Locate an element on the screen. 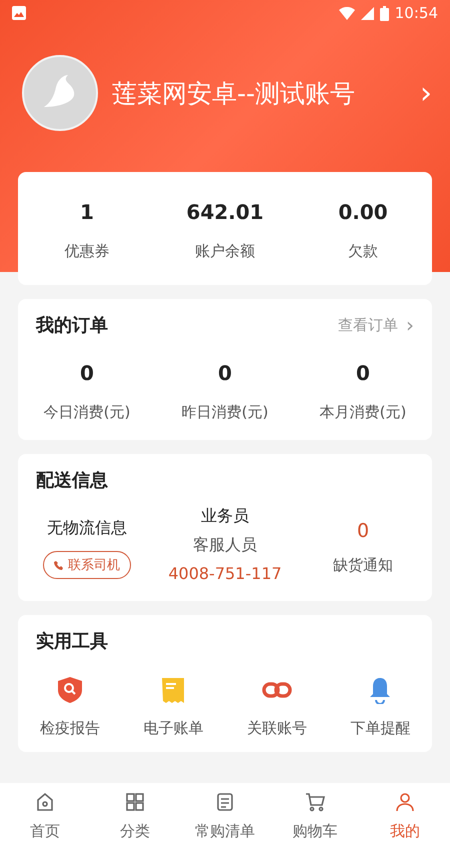 This screenshot has height=850, width=450. link-icon is located at coordinates (277, 690).